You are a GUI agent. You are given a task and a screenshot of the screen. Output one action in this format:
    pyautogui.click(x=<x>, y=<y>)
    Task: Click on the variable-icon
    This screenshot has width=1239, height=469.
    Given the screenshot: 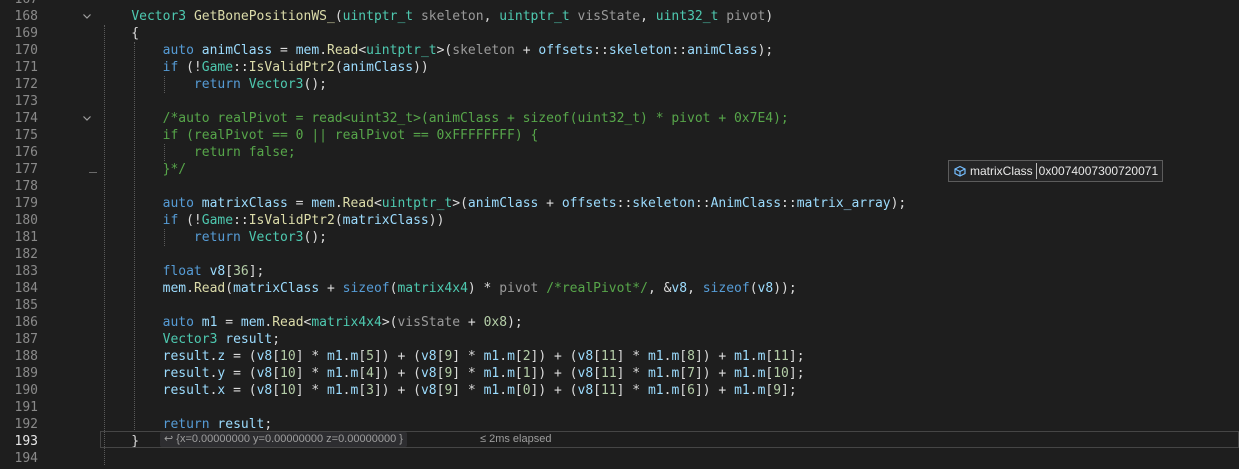 What is the action you would take?
    pyautogui.click(x=960, y=171)
    